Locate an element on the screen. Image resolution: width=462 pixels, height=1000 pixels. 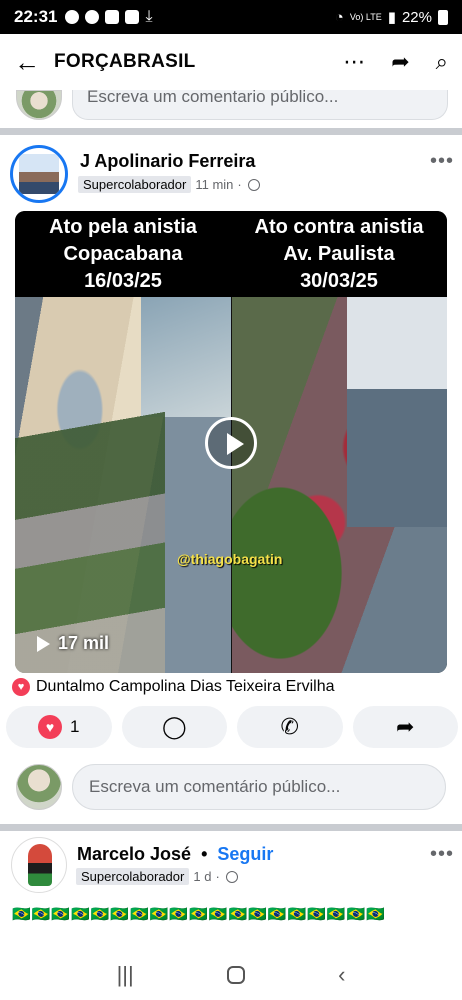
share-icon: ➦ is located at coordinates (400, 62).